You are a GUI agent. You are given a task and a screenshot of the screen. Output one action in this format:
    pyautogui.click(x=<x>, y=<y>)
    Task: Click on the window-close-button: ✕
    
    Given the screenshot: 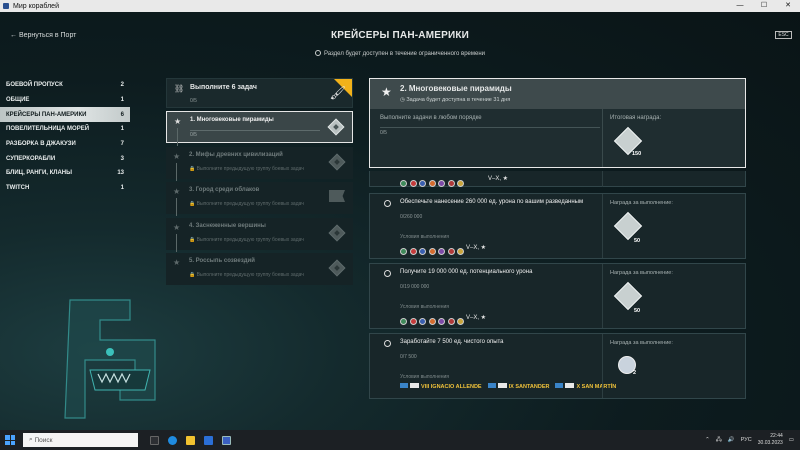 What is the action you would take?
    pyautogui.click(x=788, y=6)
    